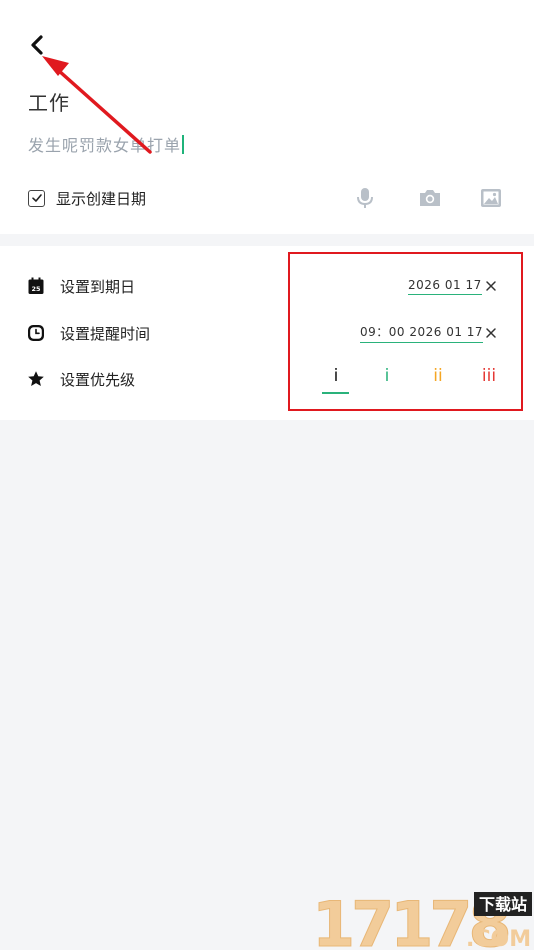  Describe the element at coordinates (183, 144) in the screenshot. I see `text-cursor` at that location.